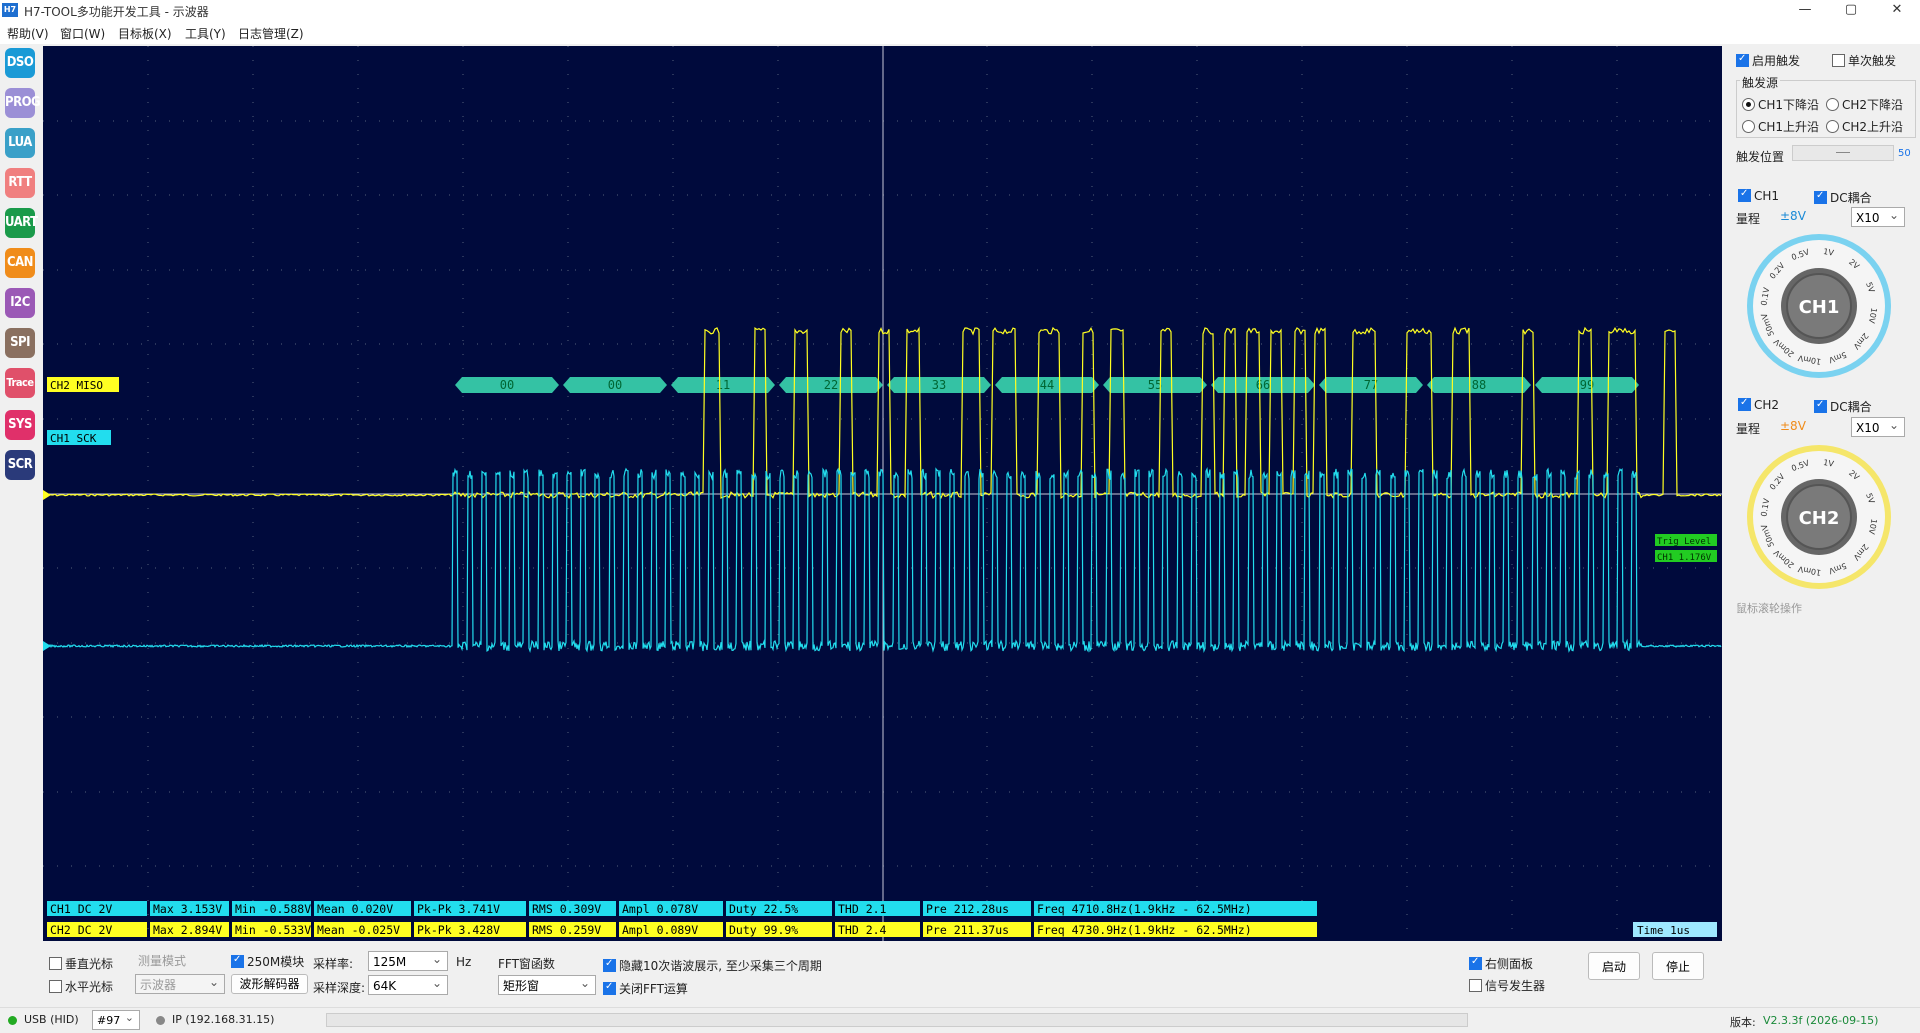 This screenshot has height=1033, width=1920. What do you see at coordinates (20, 143) in the screenshot?
I see `nav-lua-button: LUA` at bounding box center [20, 143].